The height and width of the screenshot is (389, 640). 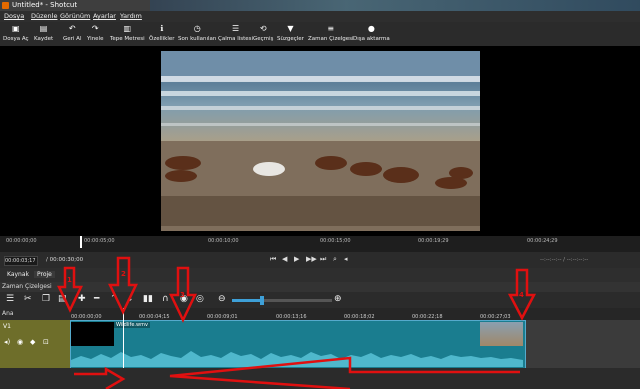 What do you see at coordinates (21, 241) in the screenshot?
I see `ruler-tick: 00:00:00;00` at bounding box center [21, 241].